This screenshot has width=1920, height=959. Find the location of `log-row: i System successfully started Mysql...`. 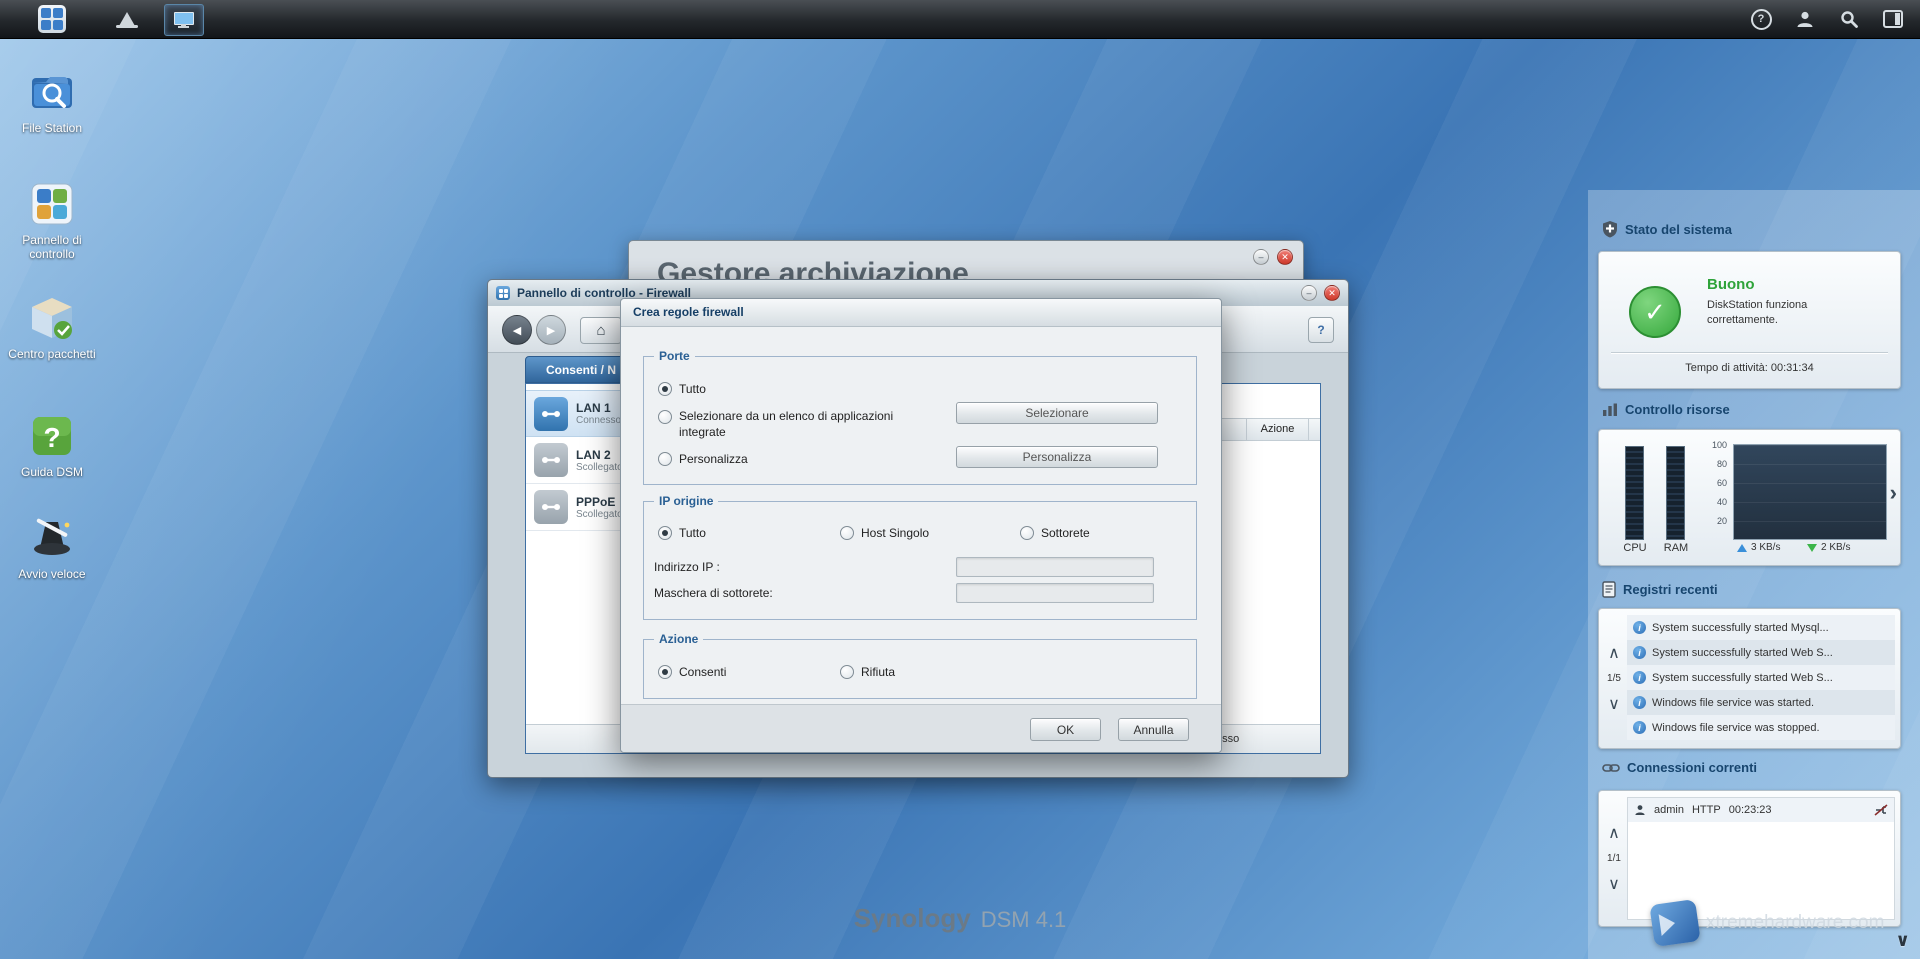

log-row: i System successfully started Mysql... is located at coordinates (1761, 627).